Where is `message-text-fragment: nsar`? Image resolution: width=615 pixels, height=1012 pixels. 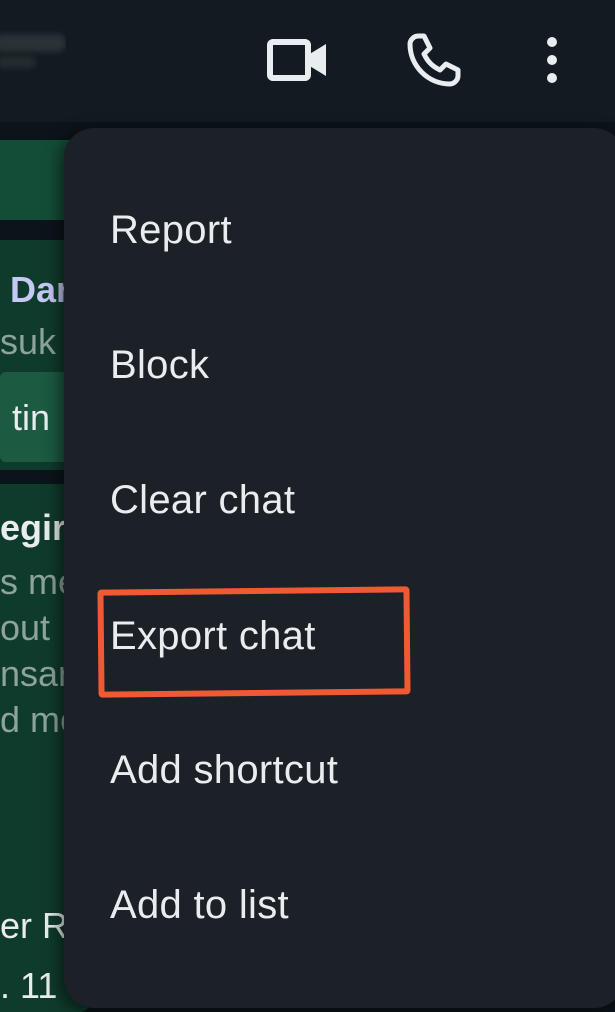 message-text-fragment: nsar is located at coordinates (35, 673).